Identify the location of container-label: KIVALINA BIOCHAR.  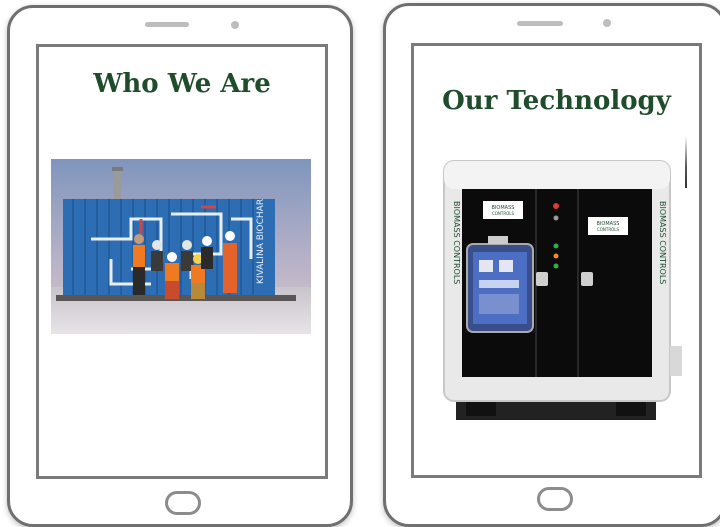
(261, 241).